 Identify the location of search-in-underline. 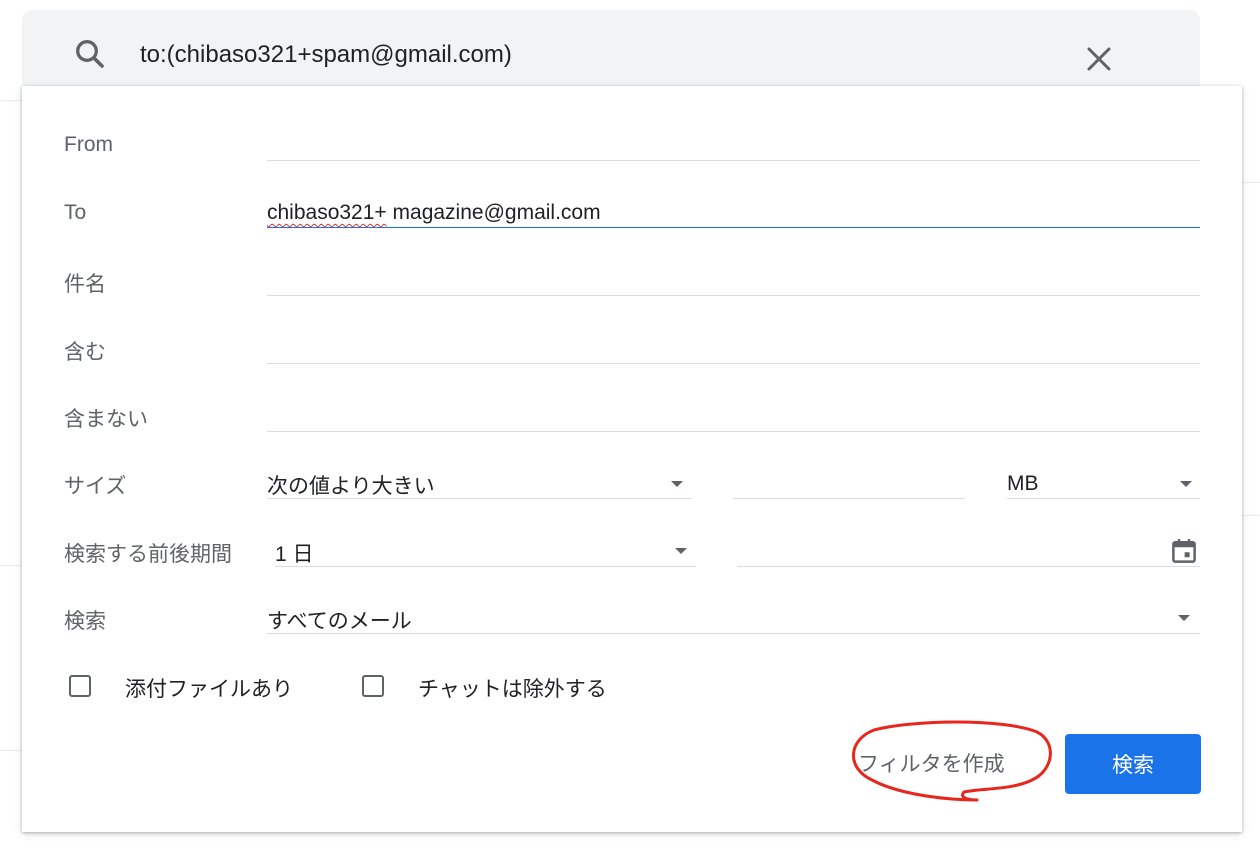
(733, 633).